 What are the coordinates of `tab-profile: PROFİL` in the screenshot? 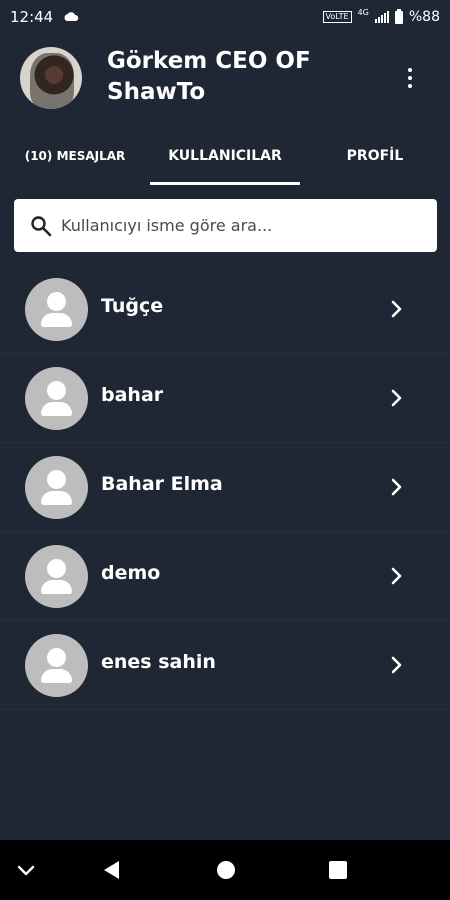 It's located at (375, 156).